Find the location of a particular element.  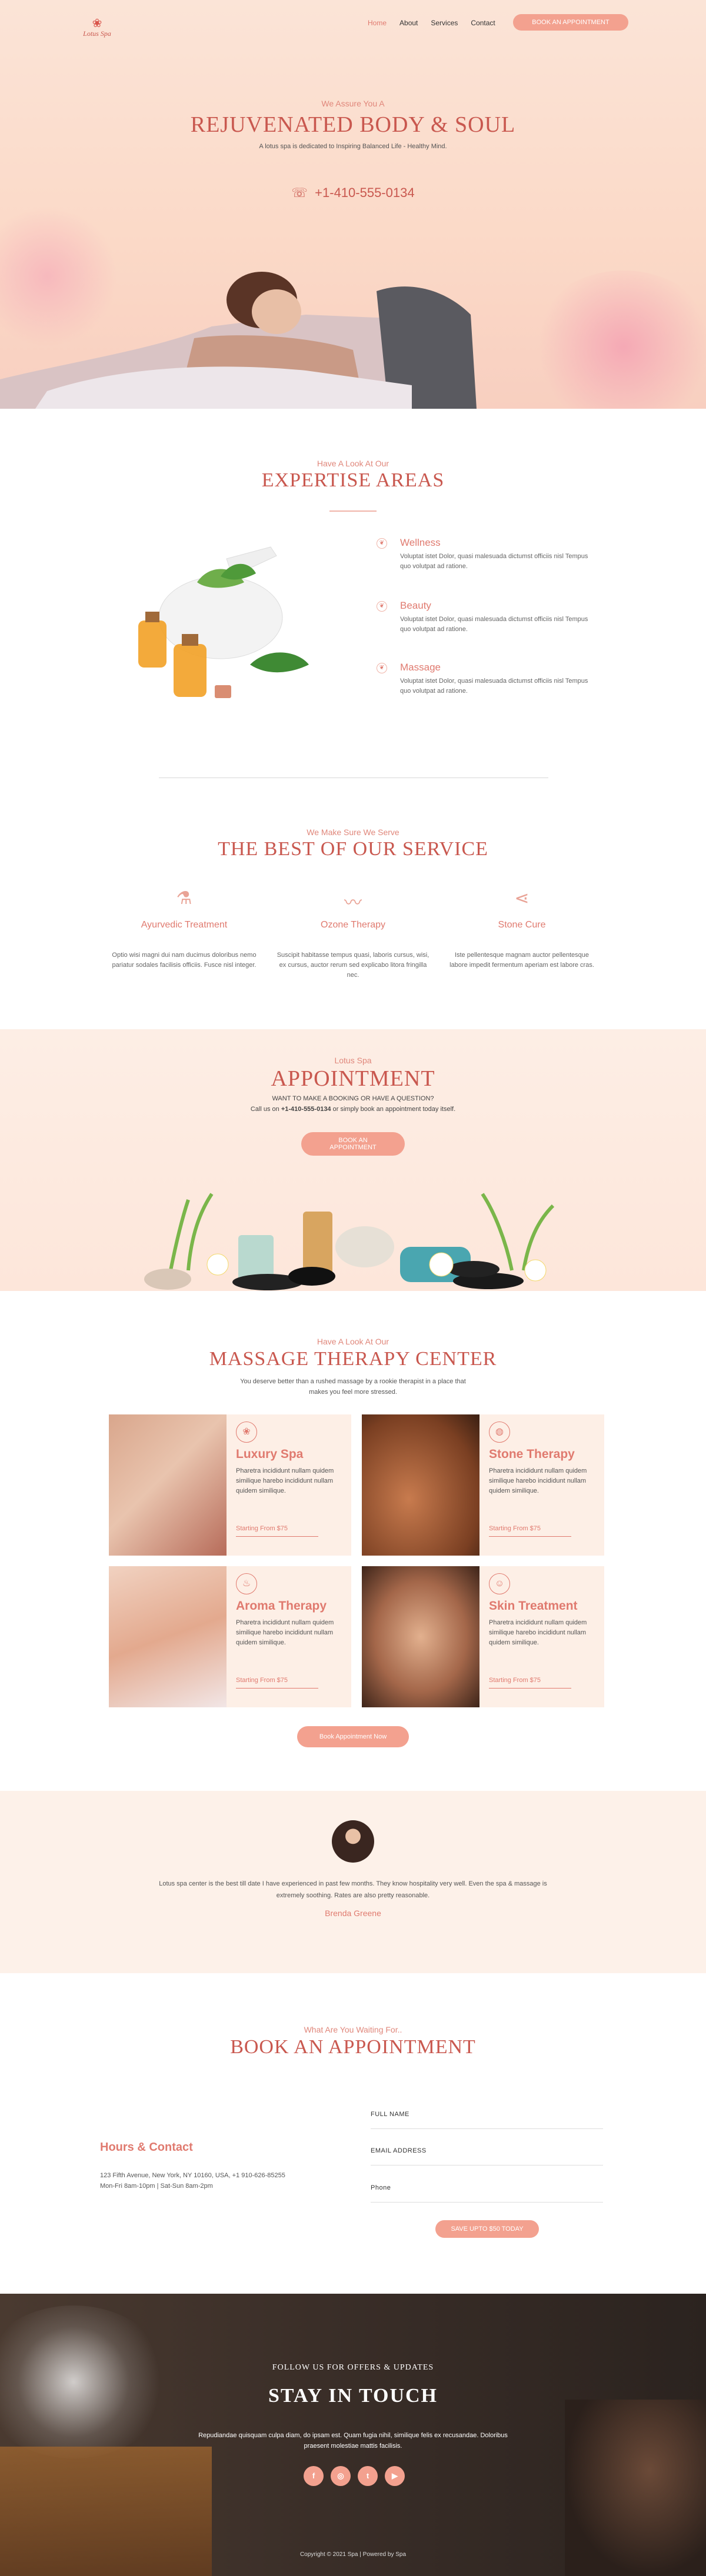

facebook-icon: f is located at coordinates (314, 2476).